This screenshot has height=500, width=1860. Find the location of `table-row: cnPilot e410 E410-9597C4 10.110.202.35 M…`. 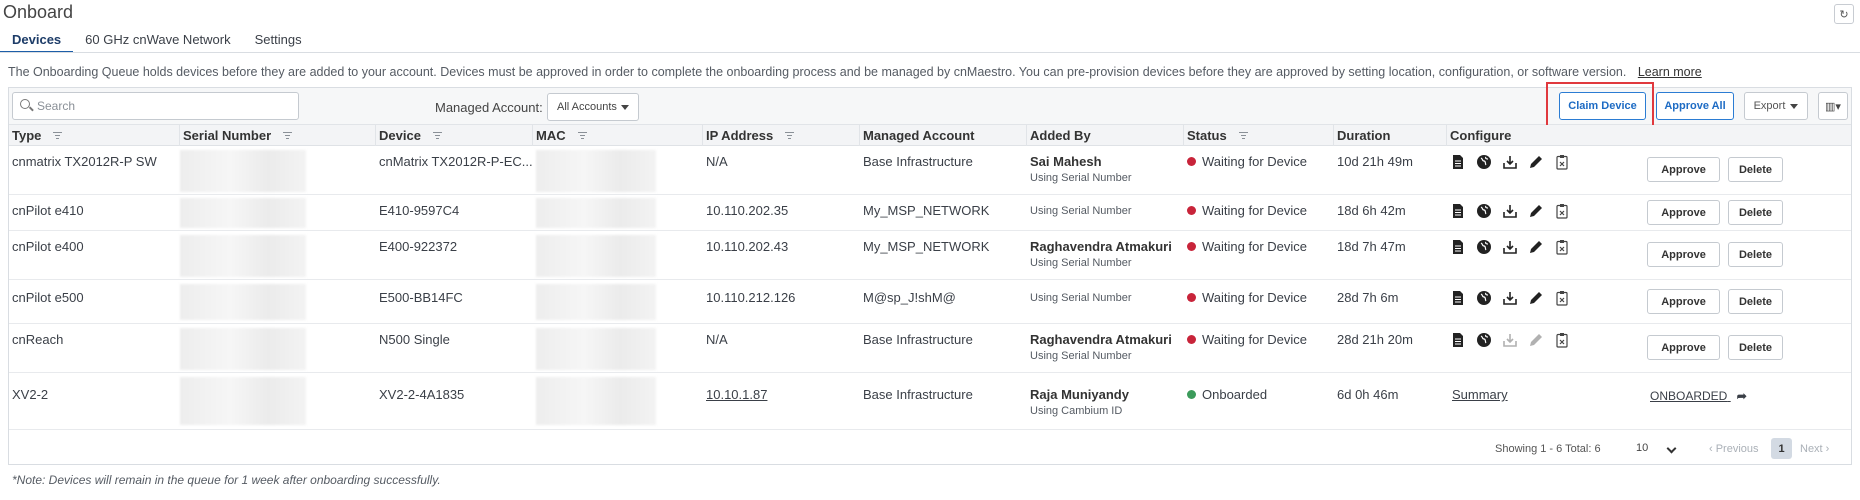

table-row: cnPilot e410 E410-9597C4 10.110.202.35 M… is located at coordinates (930, 213).